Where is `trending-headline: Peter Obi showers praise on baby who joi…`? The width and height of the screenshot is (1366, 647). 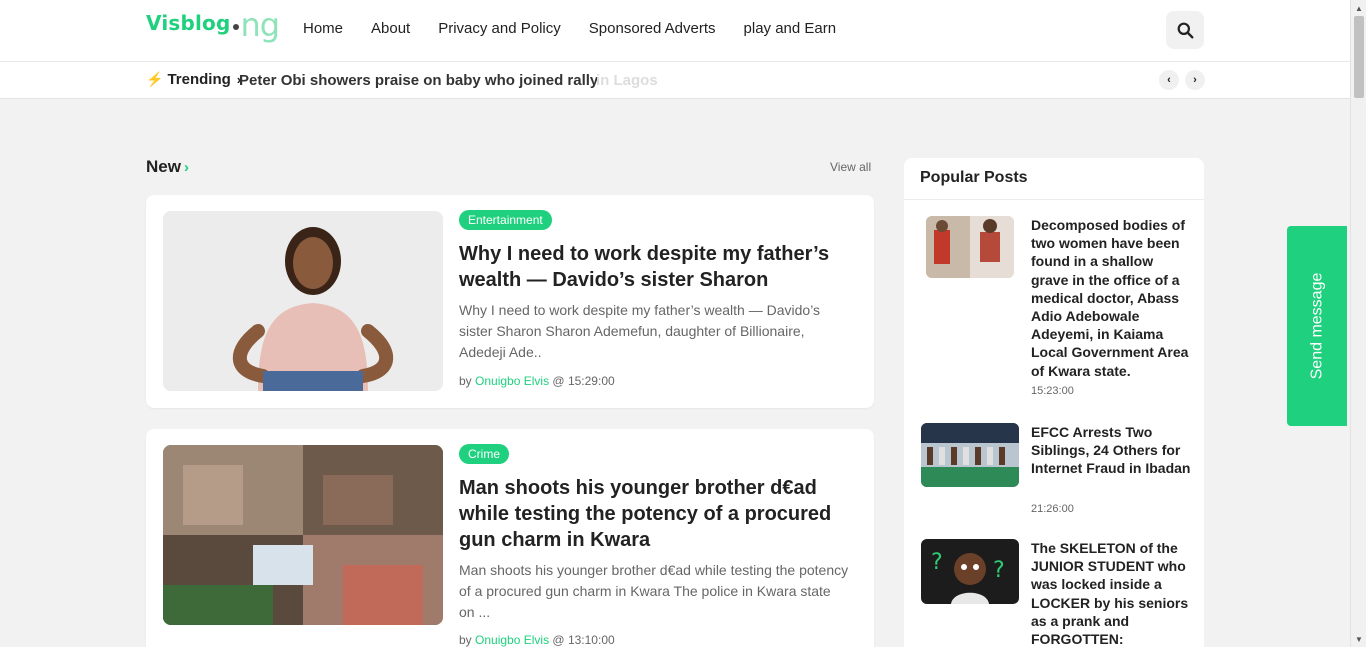 trending-headline: Peter Obi showers praise on baby who joi… is located at coordinates (418, 80).